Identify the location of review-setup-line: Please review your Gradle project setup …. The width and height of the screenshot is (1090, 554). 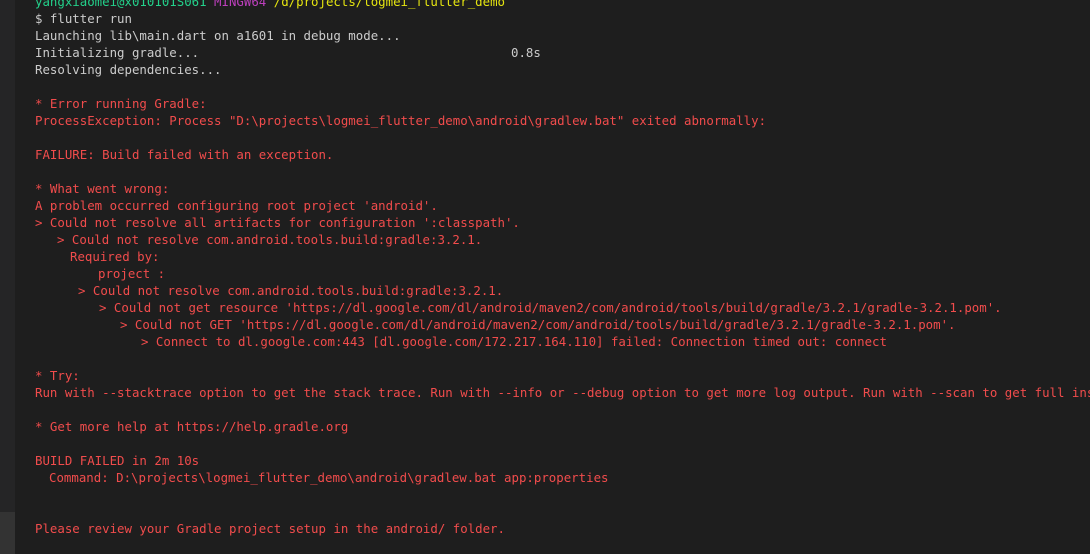
(270, 528).